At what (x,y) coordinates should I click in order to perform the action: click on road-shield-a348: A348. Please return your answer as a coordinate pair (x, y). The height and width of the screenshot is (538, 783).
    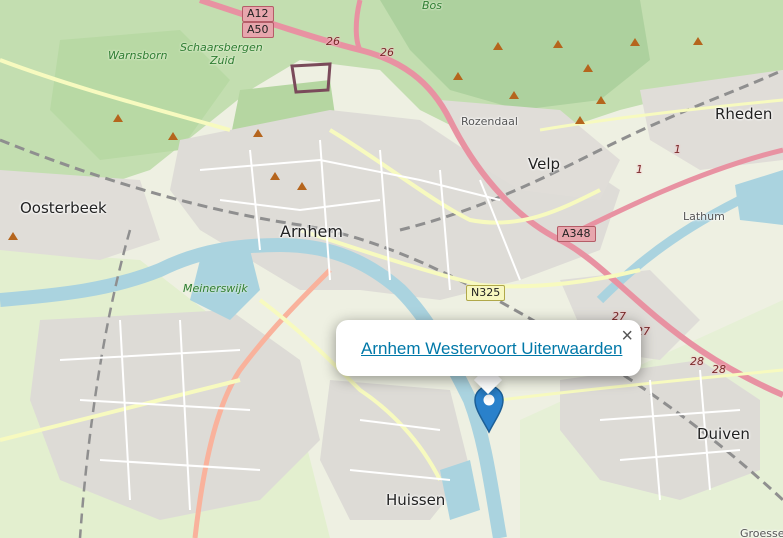
    Looking at the image, I should click on (576, 234).